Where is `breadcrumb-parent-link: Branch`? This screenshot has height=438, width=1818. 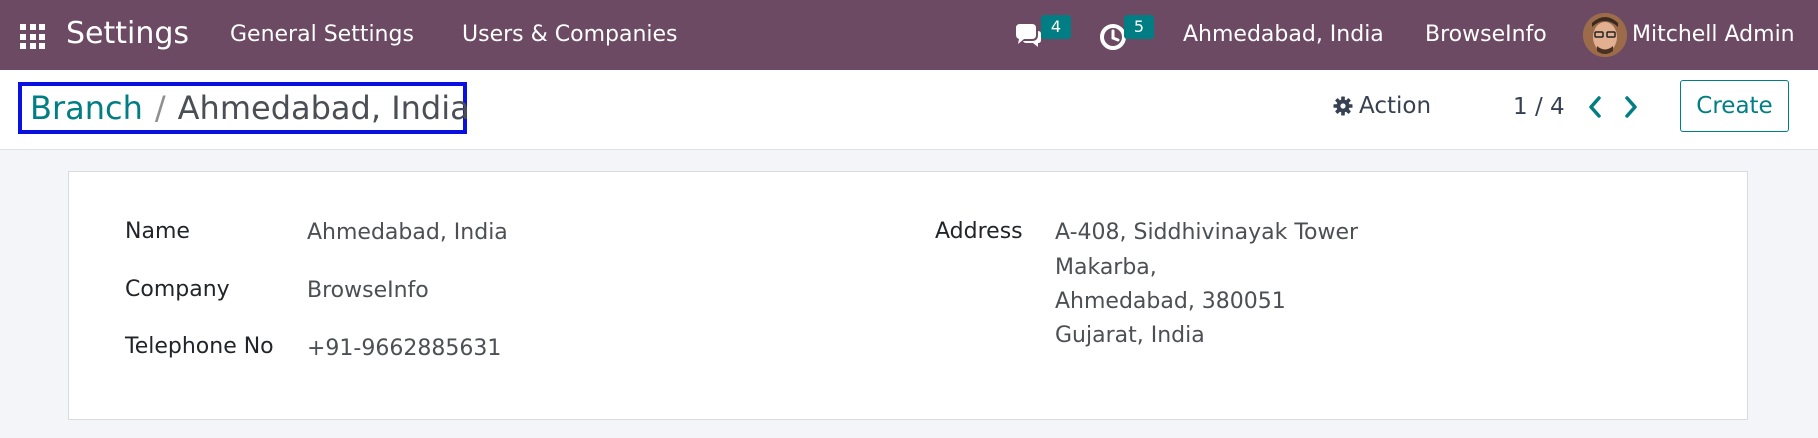 breadcrumb-parent-link: Branch is located at coordinates (86, 108).